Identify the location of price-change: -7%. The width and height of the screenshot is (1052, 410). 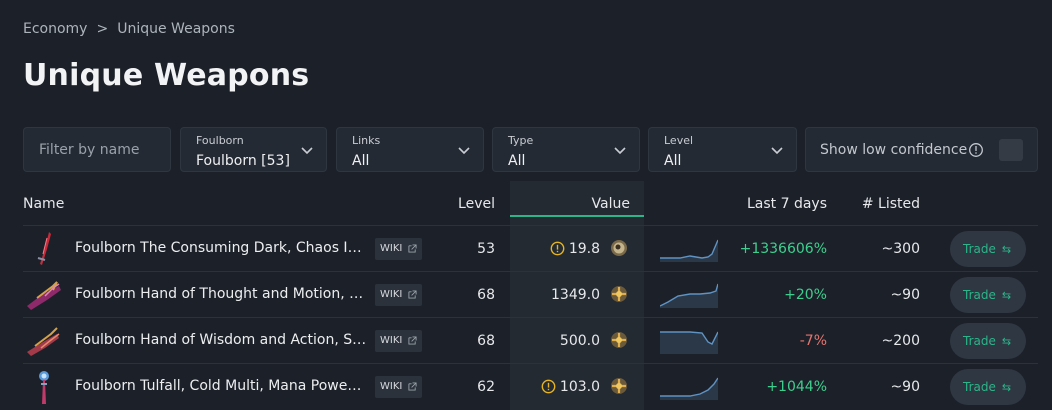
(813, 341).